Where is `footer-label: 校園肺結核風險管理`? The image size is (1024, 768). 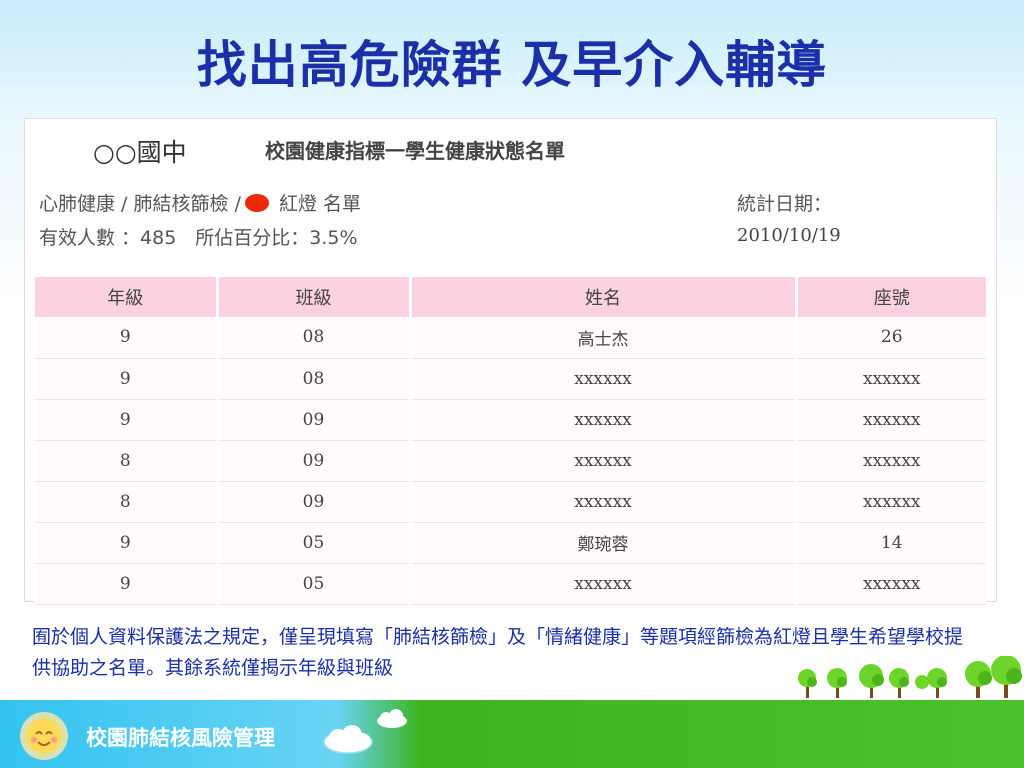 footer-label: 校園肺結核風險管理 is located at coordinates (180, 738).